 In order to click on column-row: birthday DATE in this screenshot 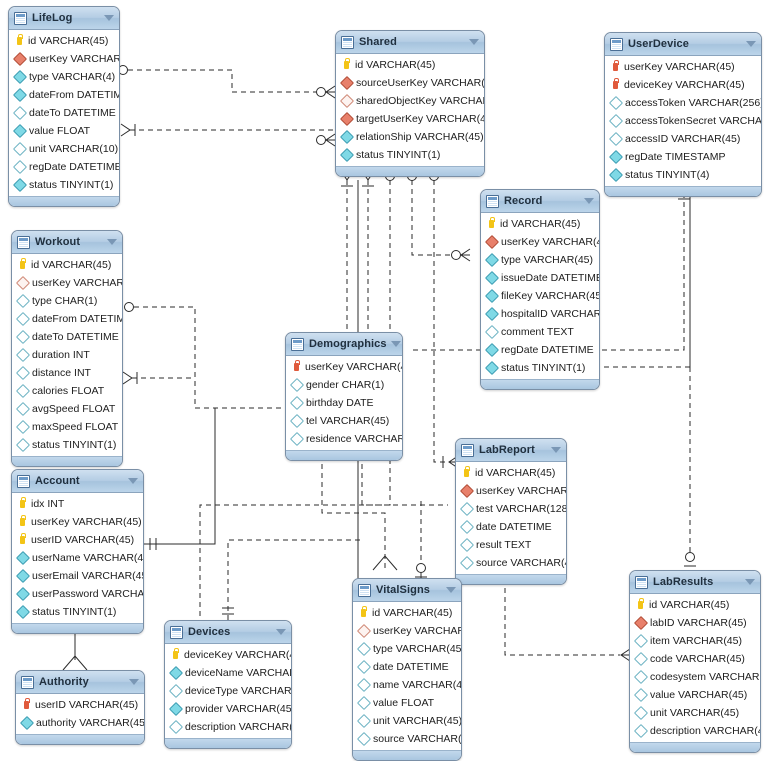, I will do `click(344, 403)`.